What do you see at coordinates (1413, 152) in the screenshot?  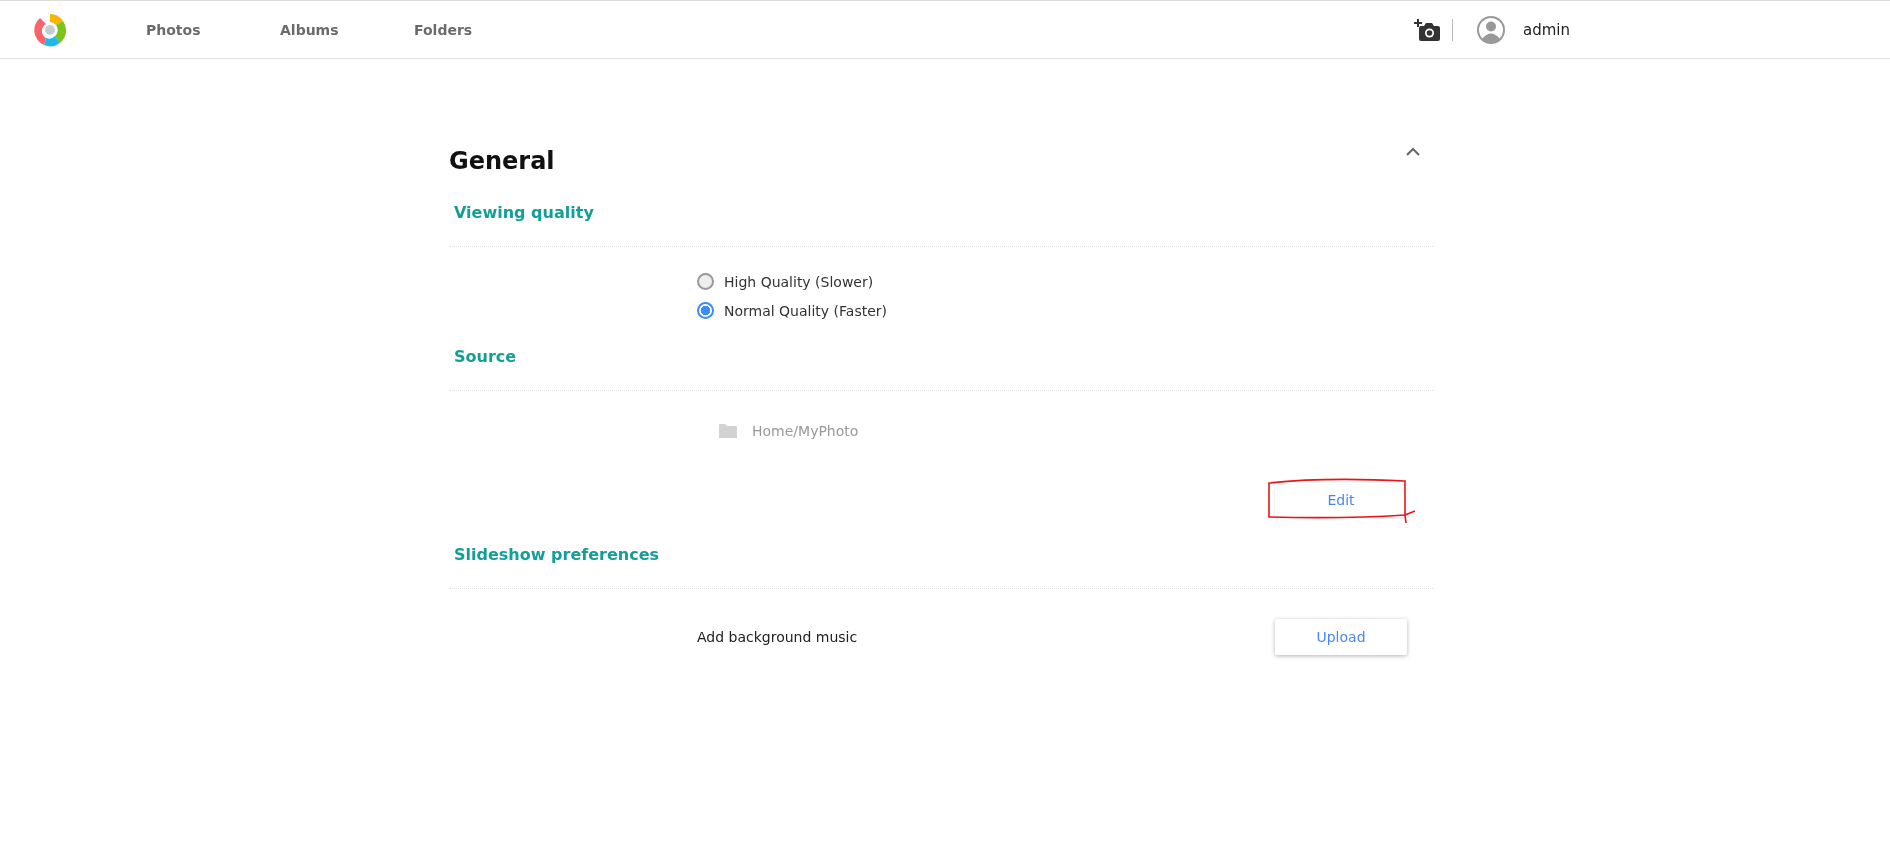 I see `chevron-icon` at bounding box center [1413, 152].